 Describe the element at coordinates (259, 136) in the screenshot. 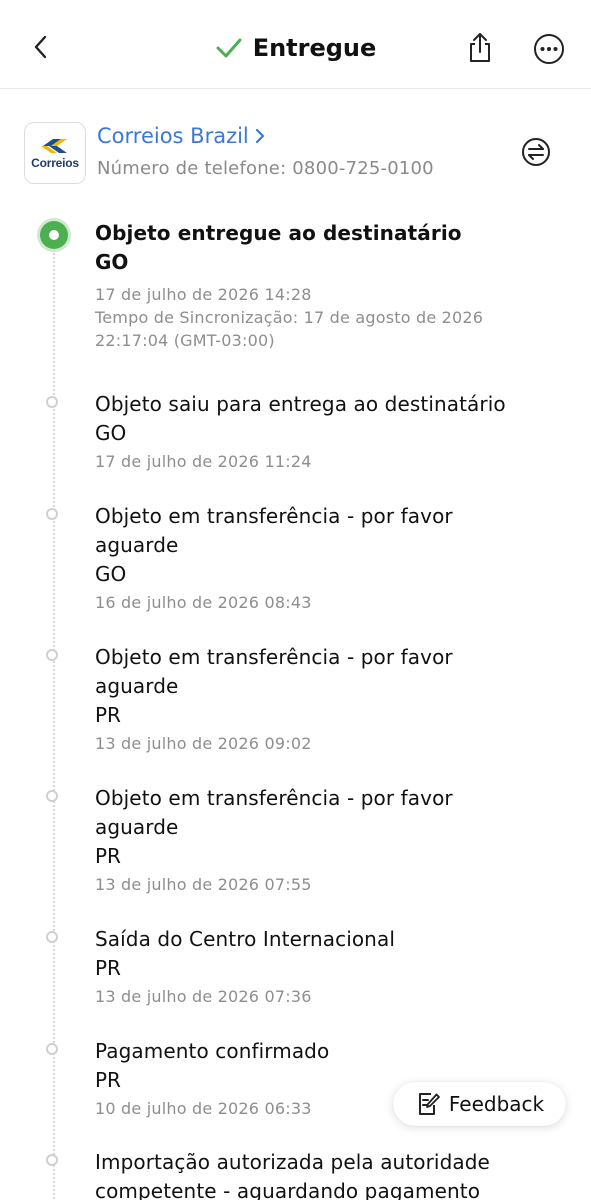

I see `chevron-right-icon` at that location.